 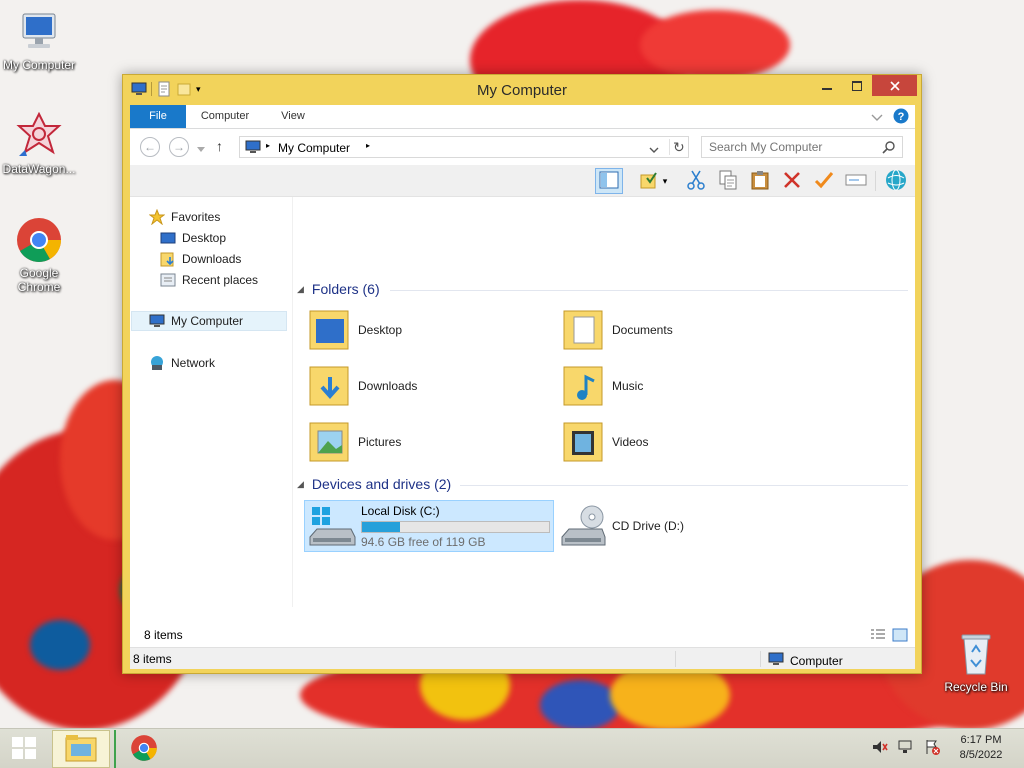 I want to click on folder-documents: Documents, so click(x=685, y=330).